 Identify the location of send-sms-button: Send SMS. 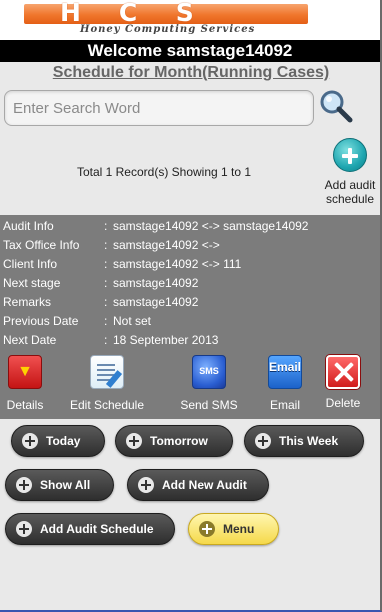
(209, 385).